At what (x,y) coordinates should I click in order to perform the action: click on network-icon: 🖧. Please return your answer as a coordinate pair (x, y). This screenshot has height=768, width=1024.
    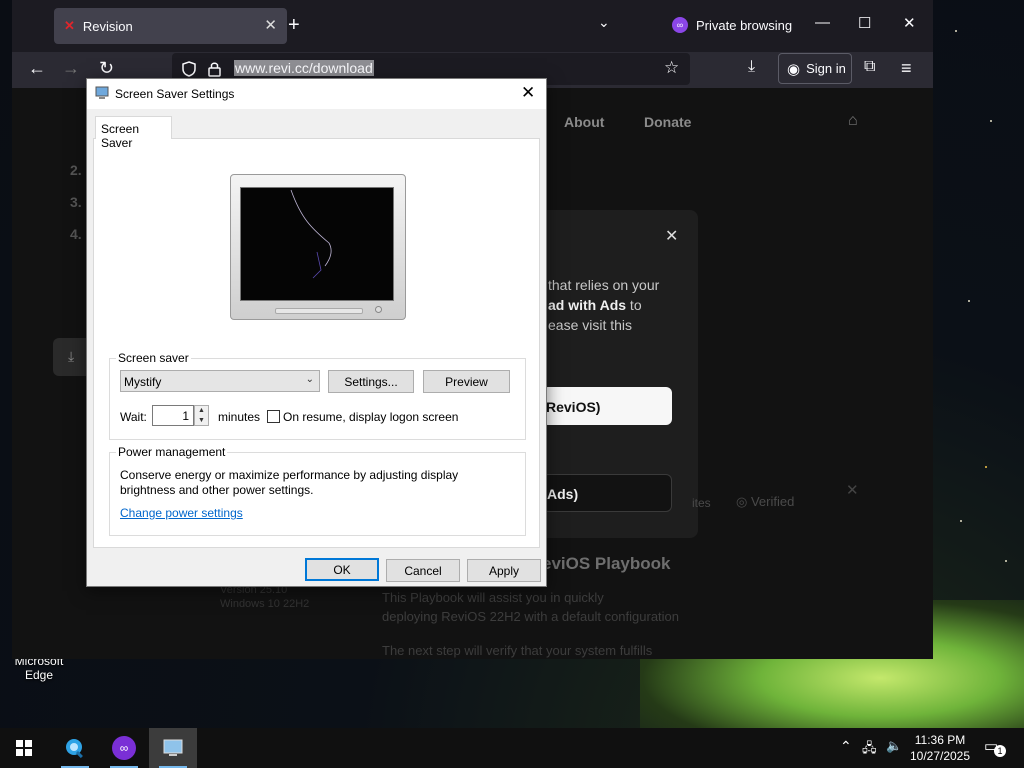
    Looking at the image, I should click on (869, 750).